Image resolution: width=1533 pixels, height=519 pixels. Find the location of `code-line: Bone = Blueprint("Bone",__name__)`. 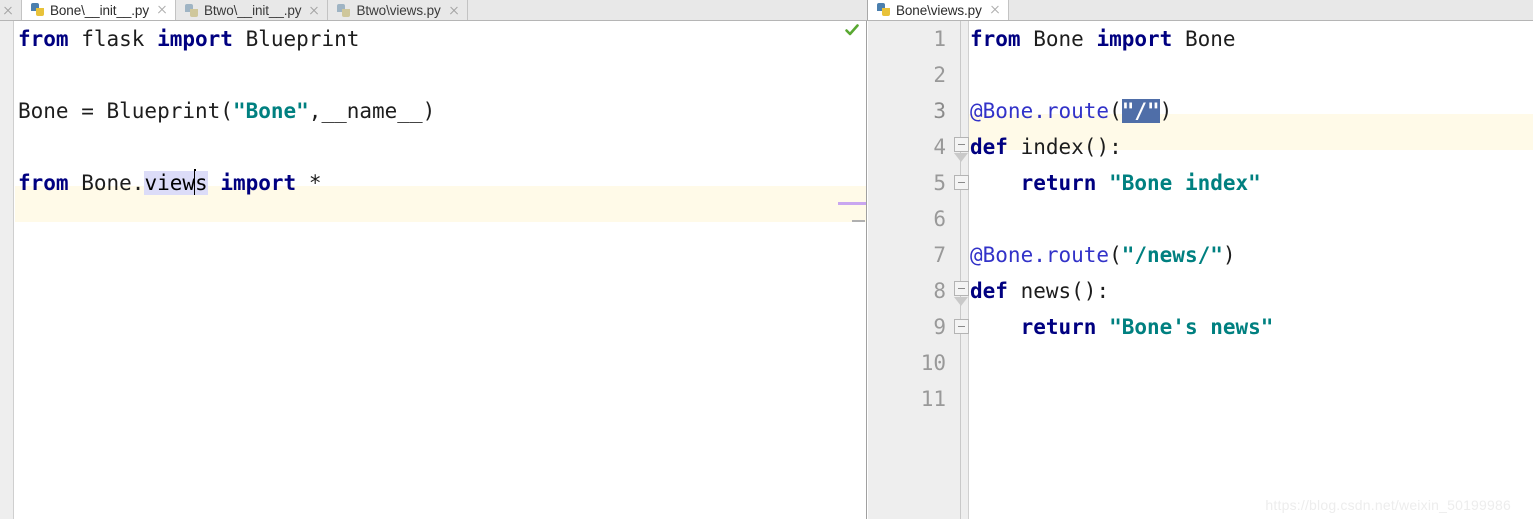

code-line: Bone = Blueprint("Bone",__name__) is located at coordinates (442, 111).